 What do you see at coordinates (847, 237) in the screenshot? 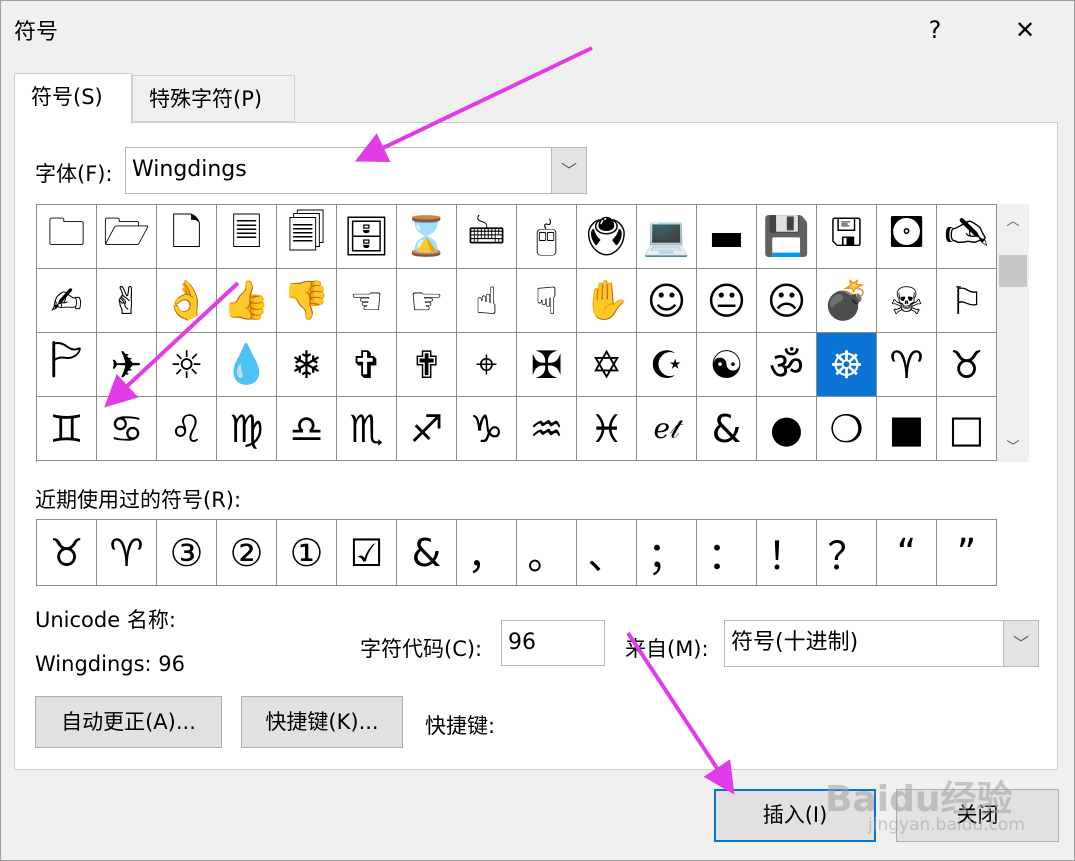
I see `symbol-cell: 🖫` at bounding box center [847, 237].